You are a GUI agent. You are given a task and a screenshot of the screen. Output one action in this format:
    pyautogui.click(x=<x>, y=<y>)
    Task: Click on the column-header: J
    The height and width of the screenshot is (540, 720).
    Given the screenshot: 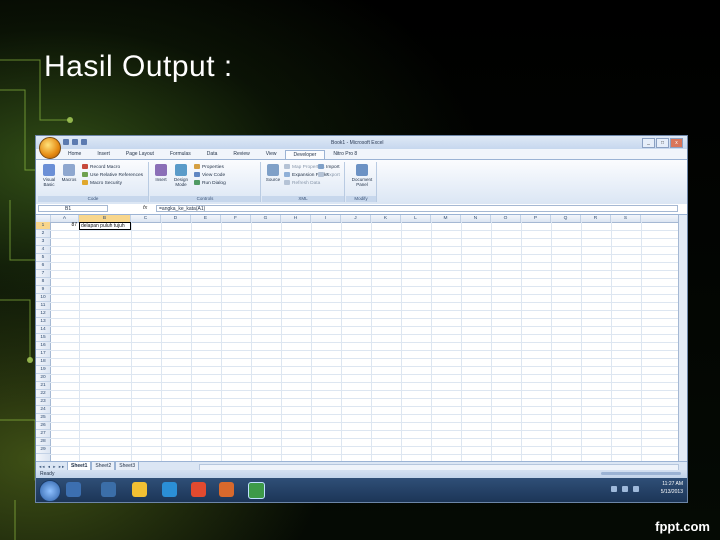 What is the action you would take?
    pyautogui.click(x=356, y=218)
    